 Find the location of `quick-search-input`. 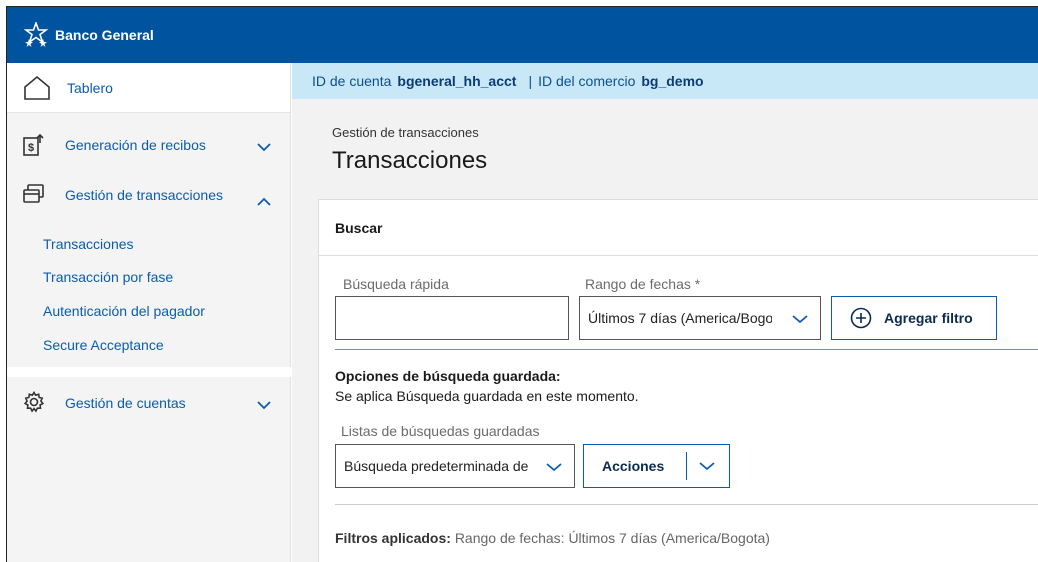

quick-search-input is located at coordinates (452, 318).